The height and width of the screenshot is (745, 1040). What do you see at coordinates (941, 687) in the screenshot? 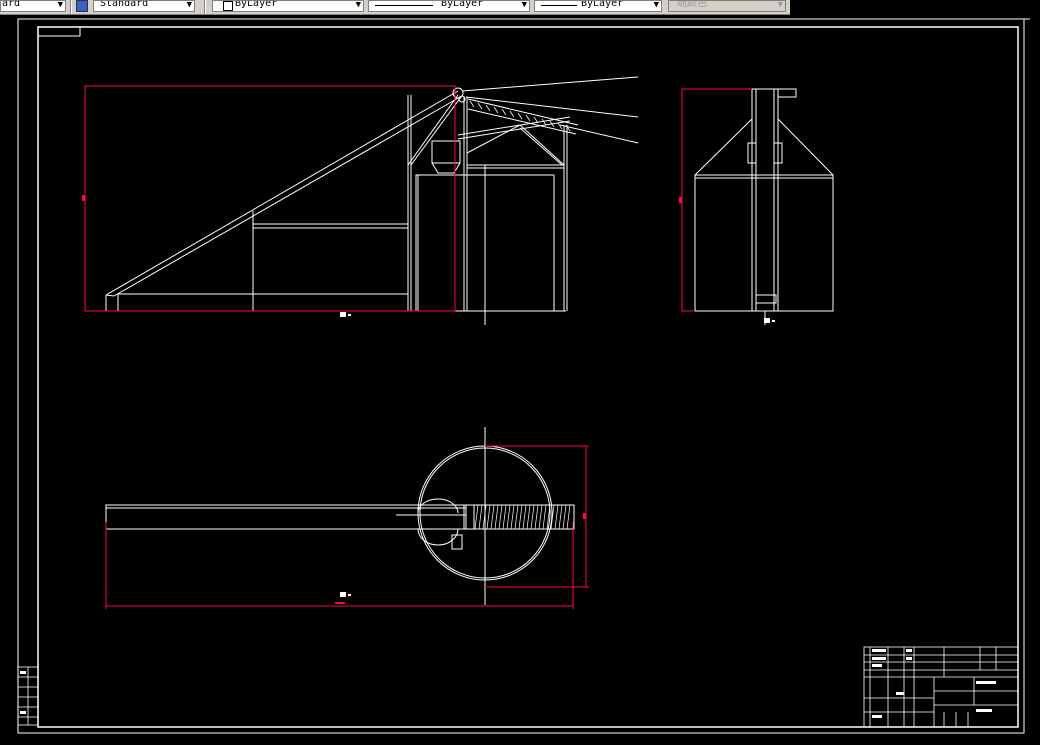
I see `title-block` at bounding box center [941, 687].